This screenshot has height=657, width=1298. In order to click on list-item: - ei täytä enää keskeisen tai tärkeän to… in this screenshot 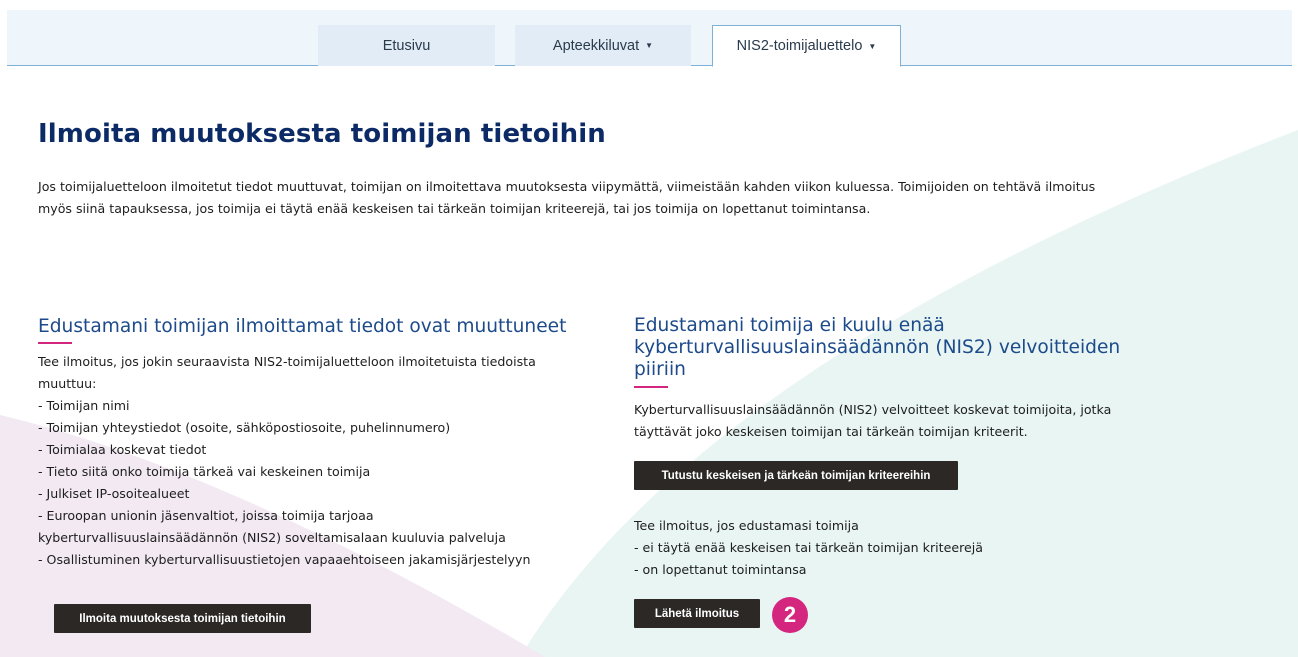, I will do `click(808, 547)`.